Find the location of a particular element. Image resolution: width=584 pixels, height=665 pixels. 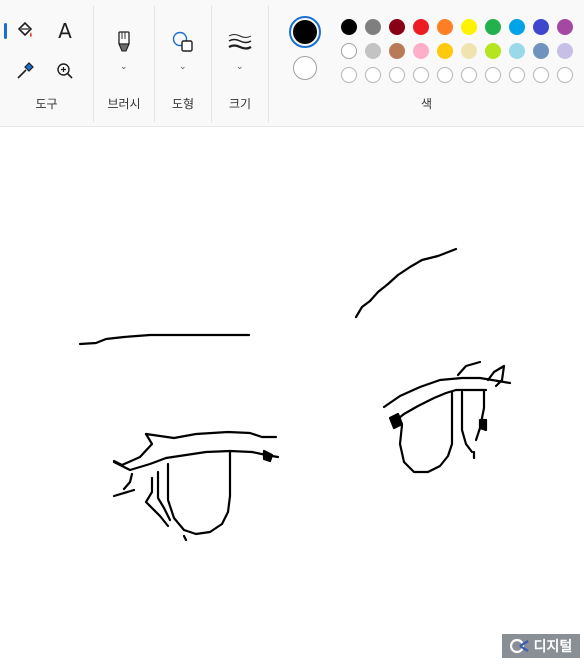

watermark-label: 디지털 is located at coordinates (553, 647).